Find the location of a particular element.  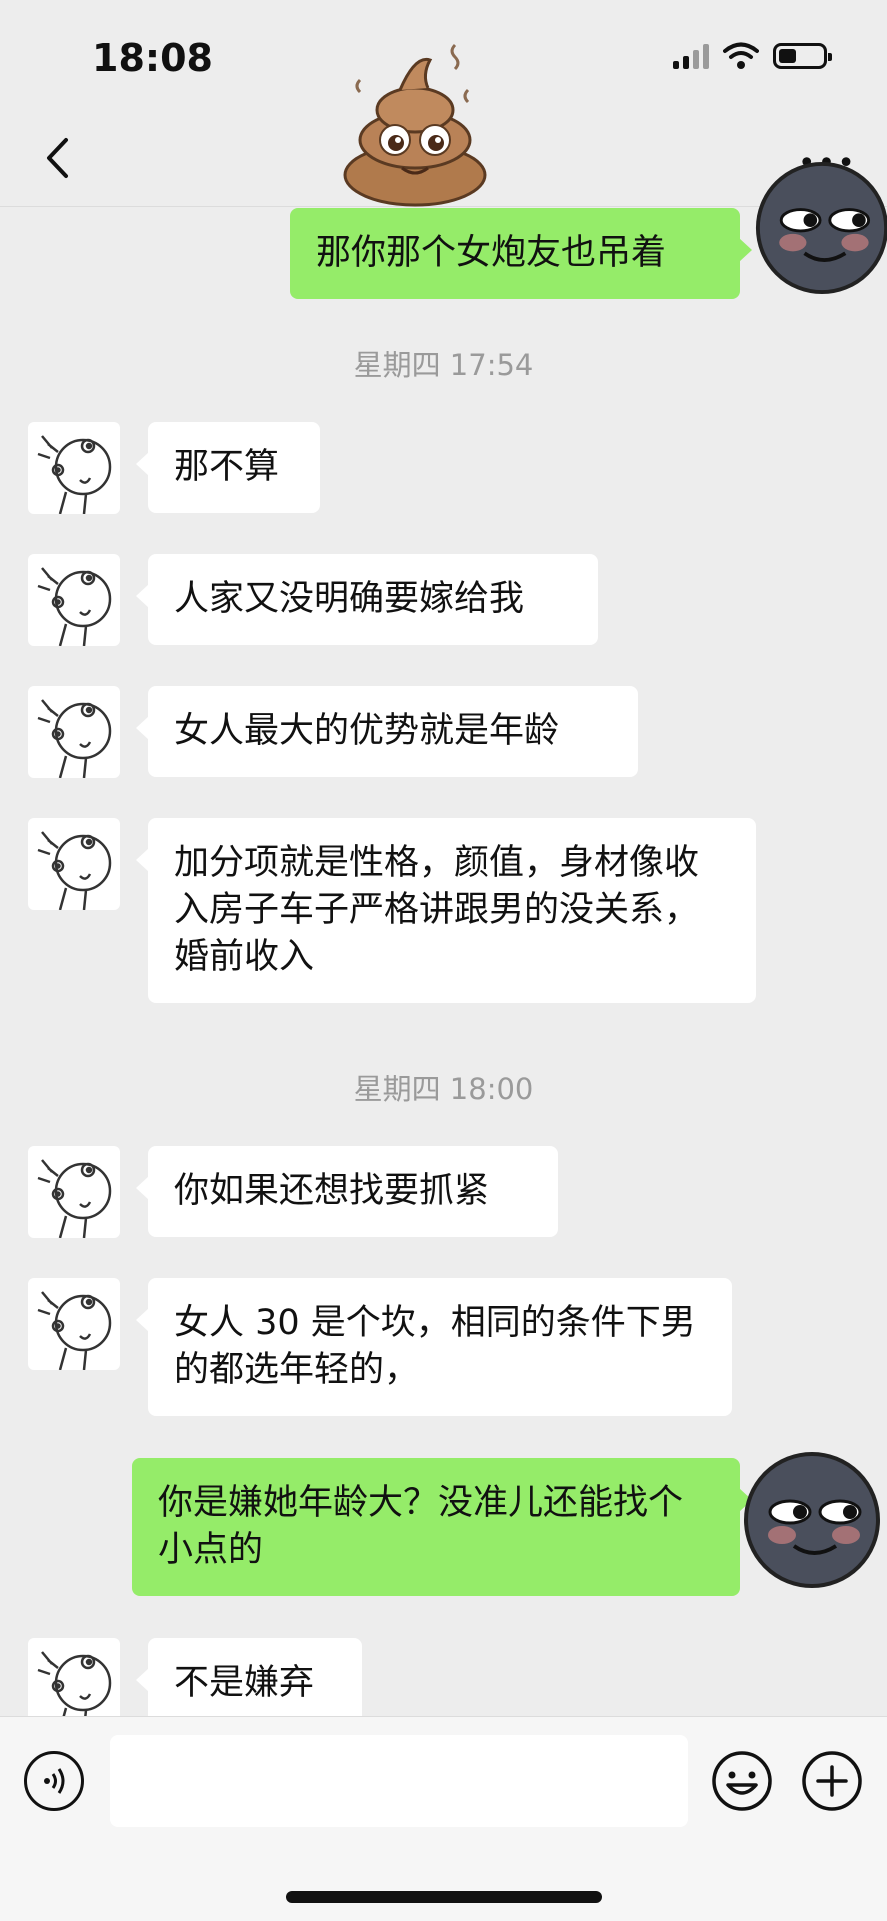

wifi-icon is located at coordinates (741, 55).